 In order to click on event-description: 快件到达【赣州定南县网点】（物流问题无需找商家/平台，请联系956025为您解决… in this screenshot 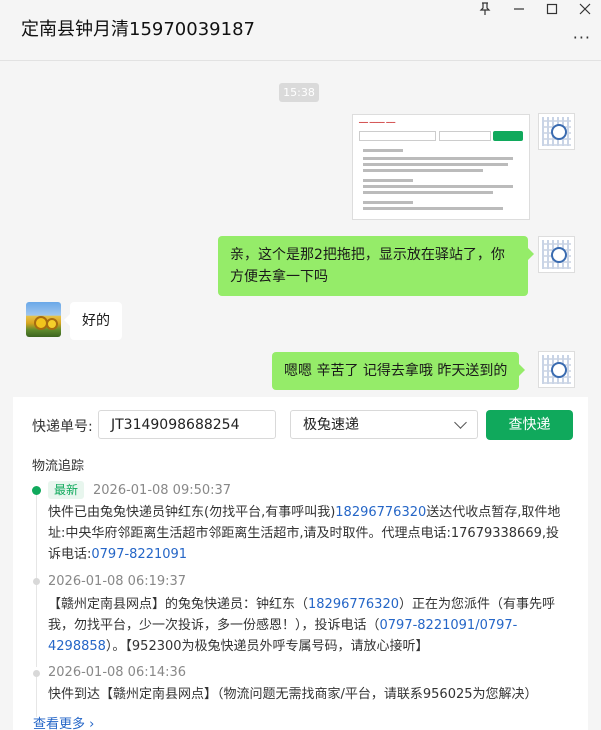, I will do `click(293, 694)`.